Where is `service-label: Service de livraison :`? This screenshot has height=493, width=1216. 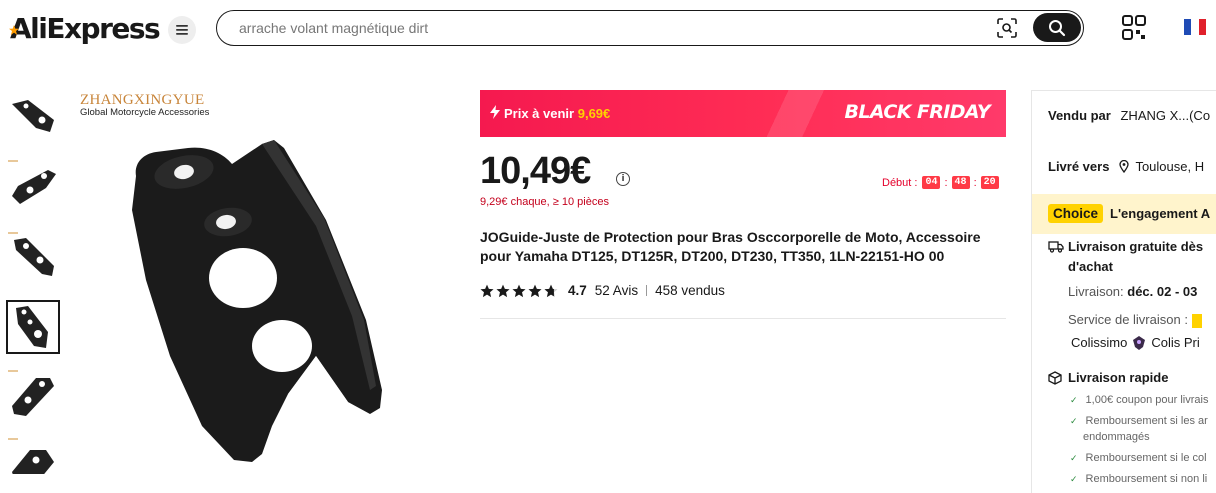 service-label: Service de livraison : is located at coordinates (1128, 319).